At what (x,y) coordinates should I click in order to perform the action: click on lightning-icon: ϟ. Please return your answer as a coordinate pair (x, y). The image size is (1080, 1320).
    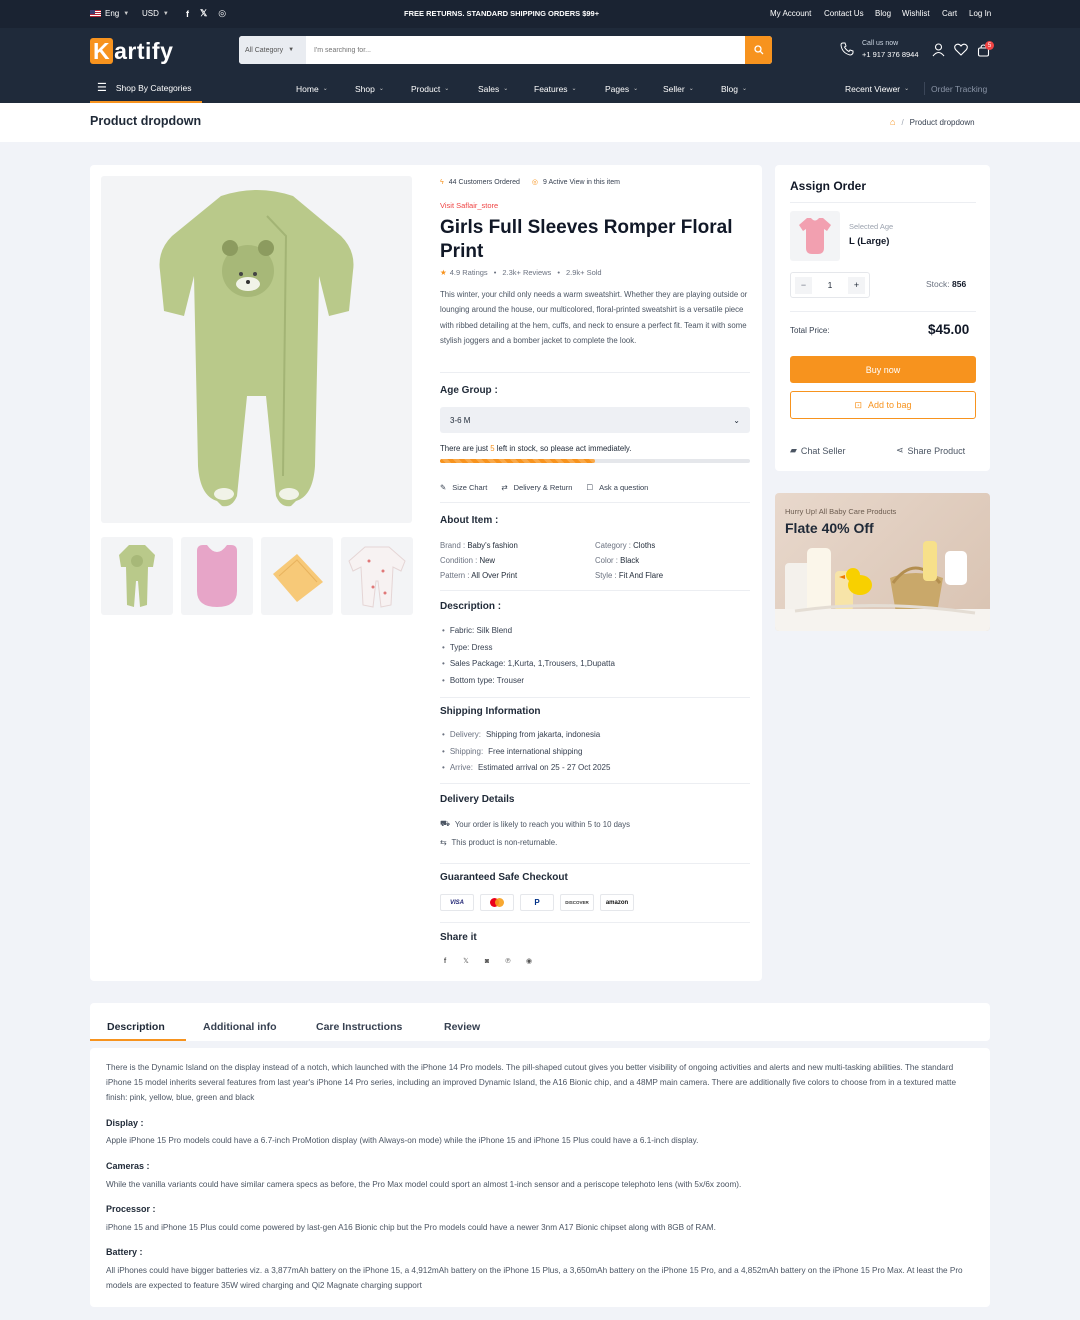
    Looking at the image, I should click on (442, 182).